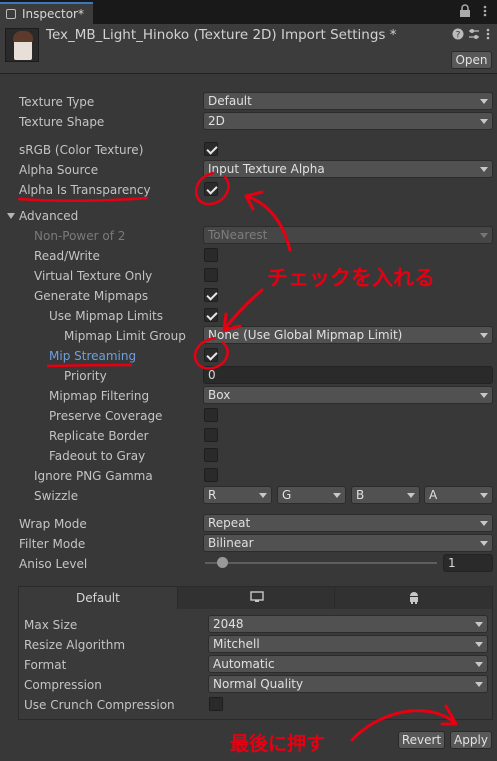 Image resolution: width=497 pixels, height=761 pixels. What do you see at coordinates (212, 188) in the screenshot?
I see `annotation-circle-alpha` at bounding box center [212, 188].